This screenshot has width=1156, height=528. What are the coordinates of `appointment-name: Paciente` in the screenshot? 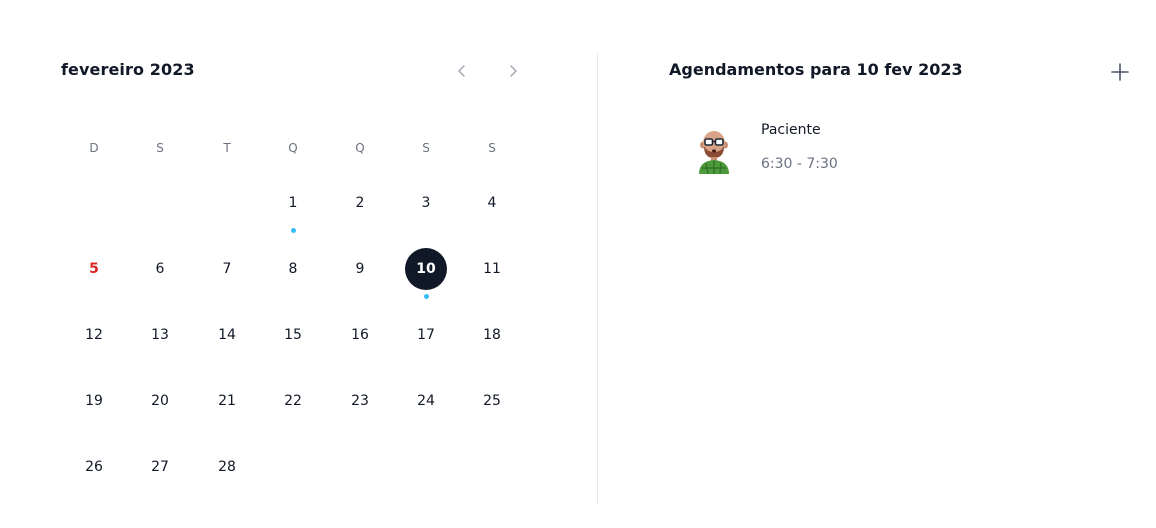 It's located at (791, 130).